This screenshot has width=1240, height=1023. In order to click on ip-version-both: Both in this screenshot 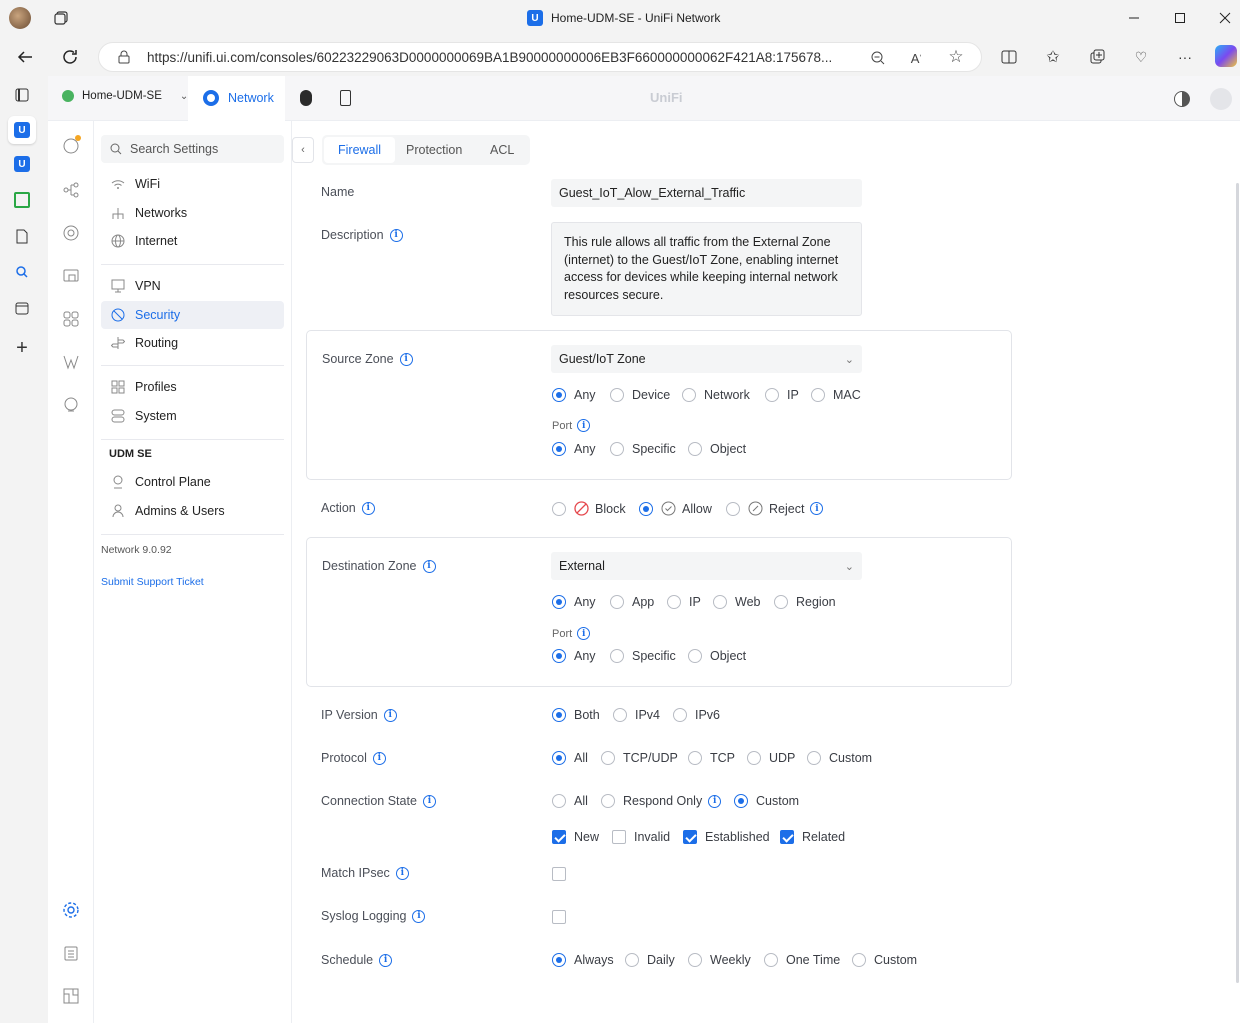, I will do `click(576, 715)`.